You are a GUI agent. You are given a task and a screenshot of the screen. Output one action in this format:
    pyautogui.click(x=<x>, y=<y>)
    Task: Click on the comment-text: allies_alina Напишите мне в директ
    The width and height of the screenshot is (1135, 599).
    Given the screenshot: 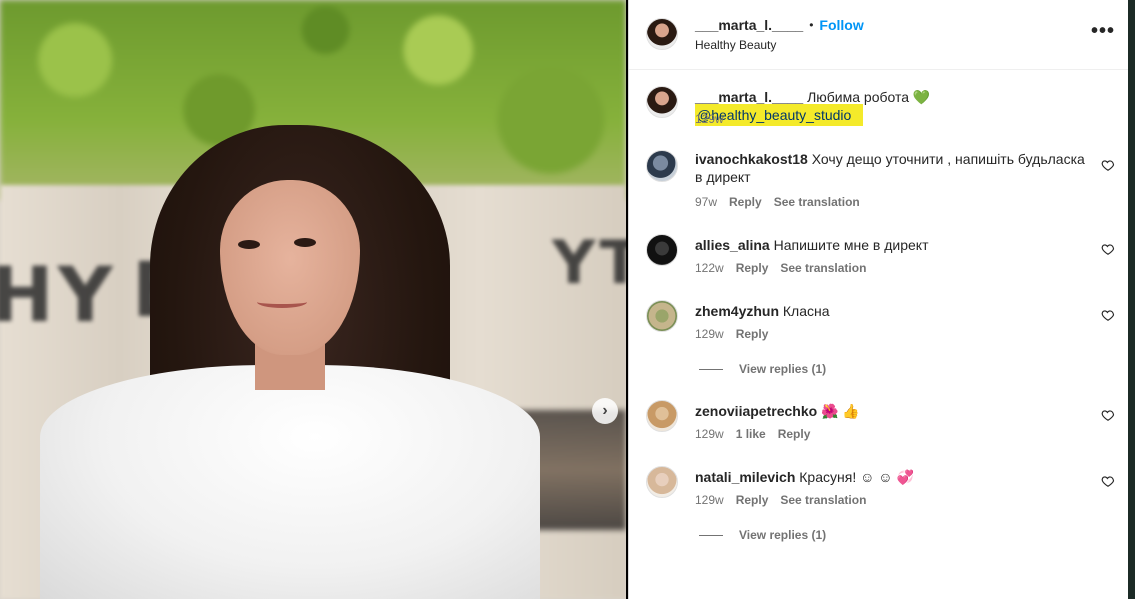 What is the action you would take?
    pyautogui.click(x=895, y=245)
    